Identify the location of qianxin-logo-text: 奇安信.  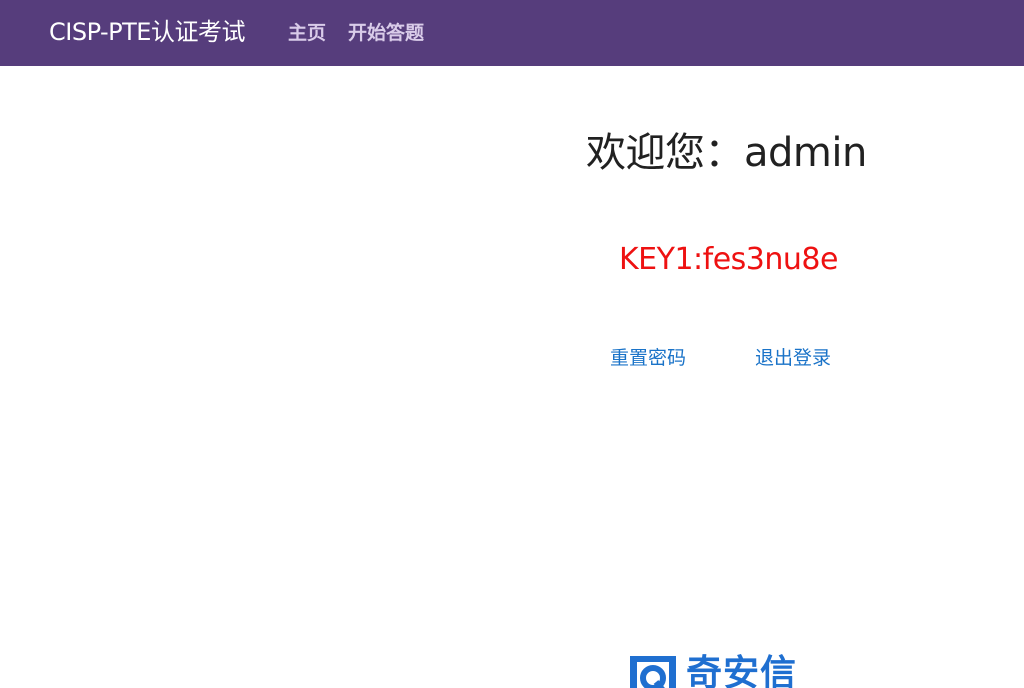
(742, 671).